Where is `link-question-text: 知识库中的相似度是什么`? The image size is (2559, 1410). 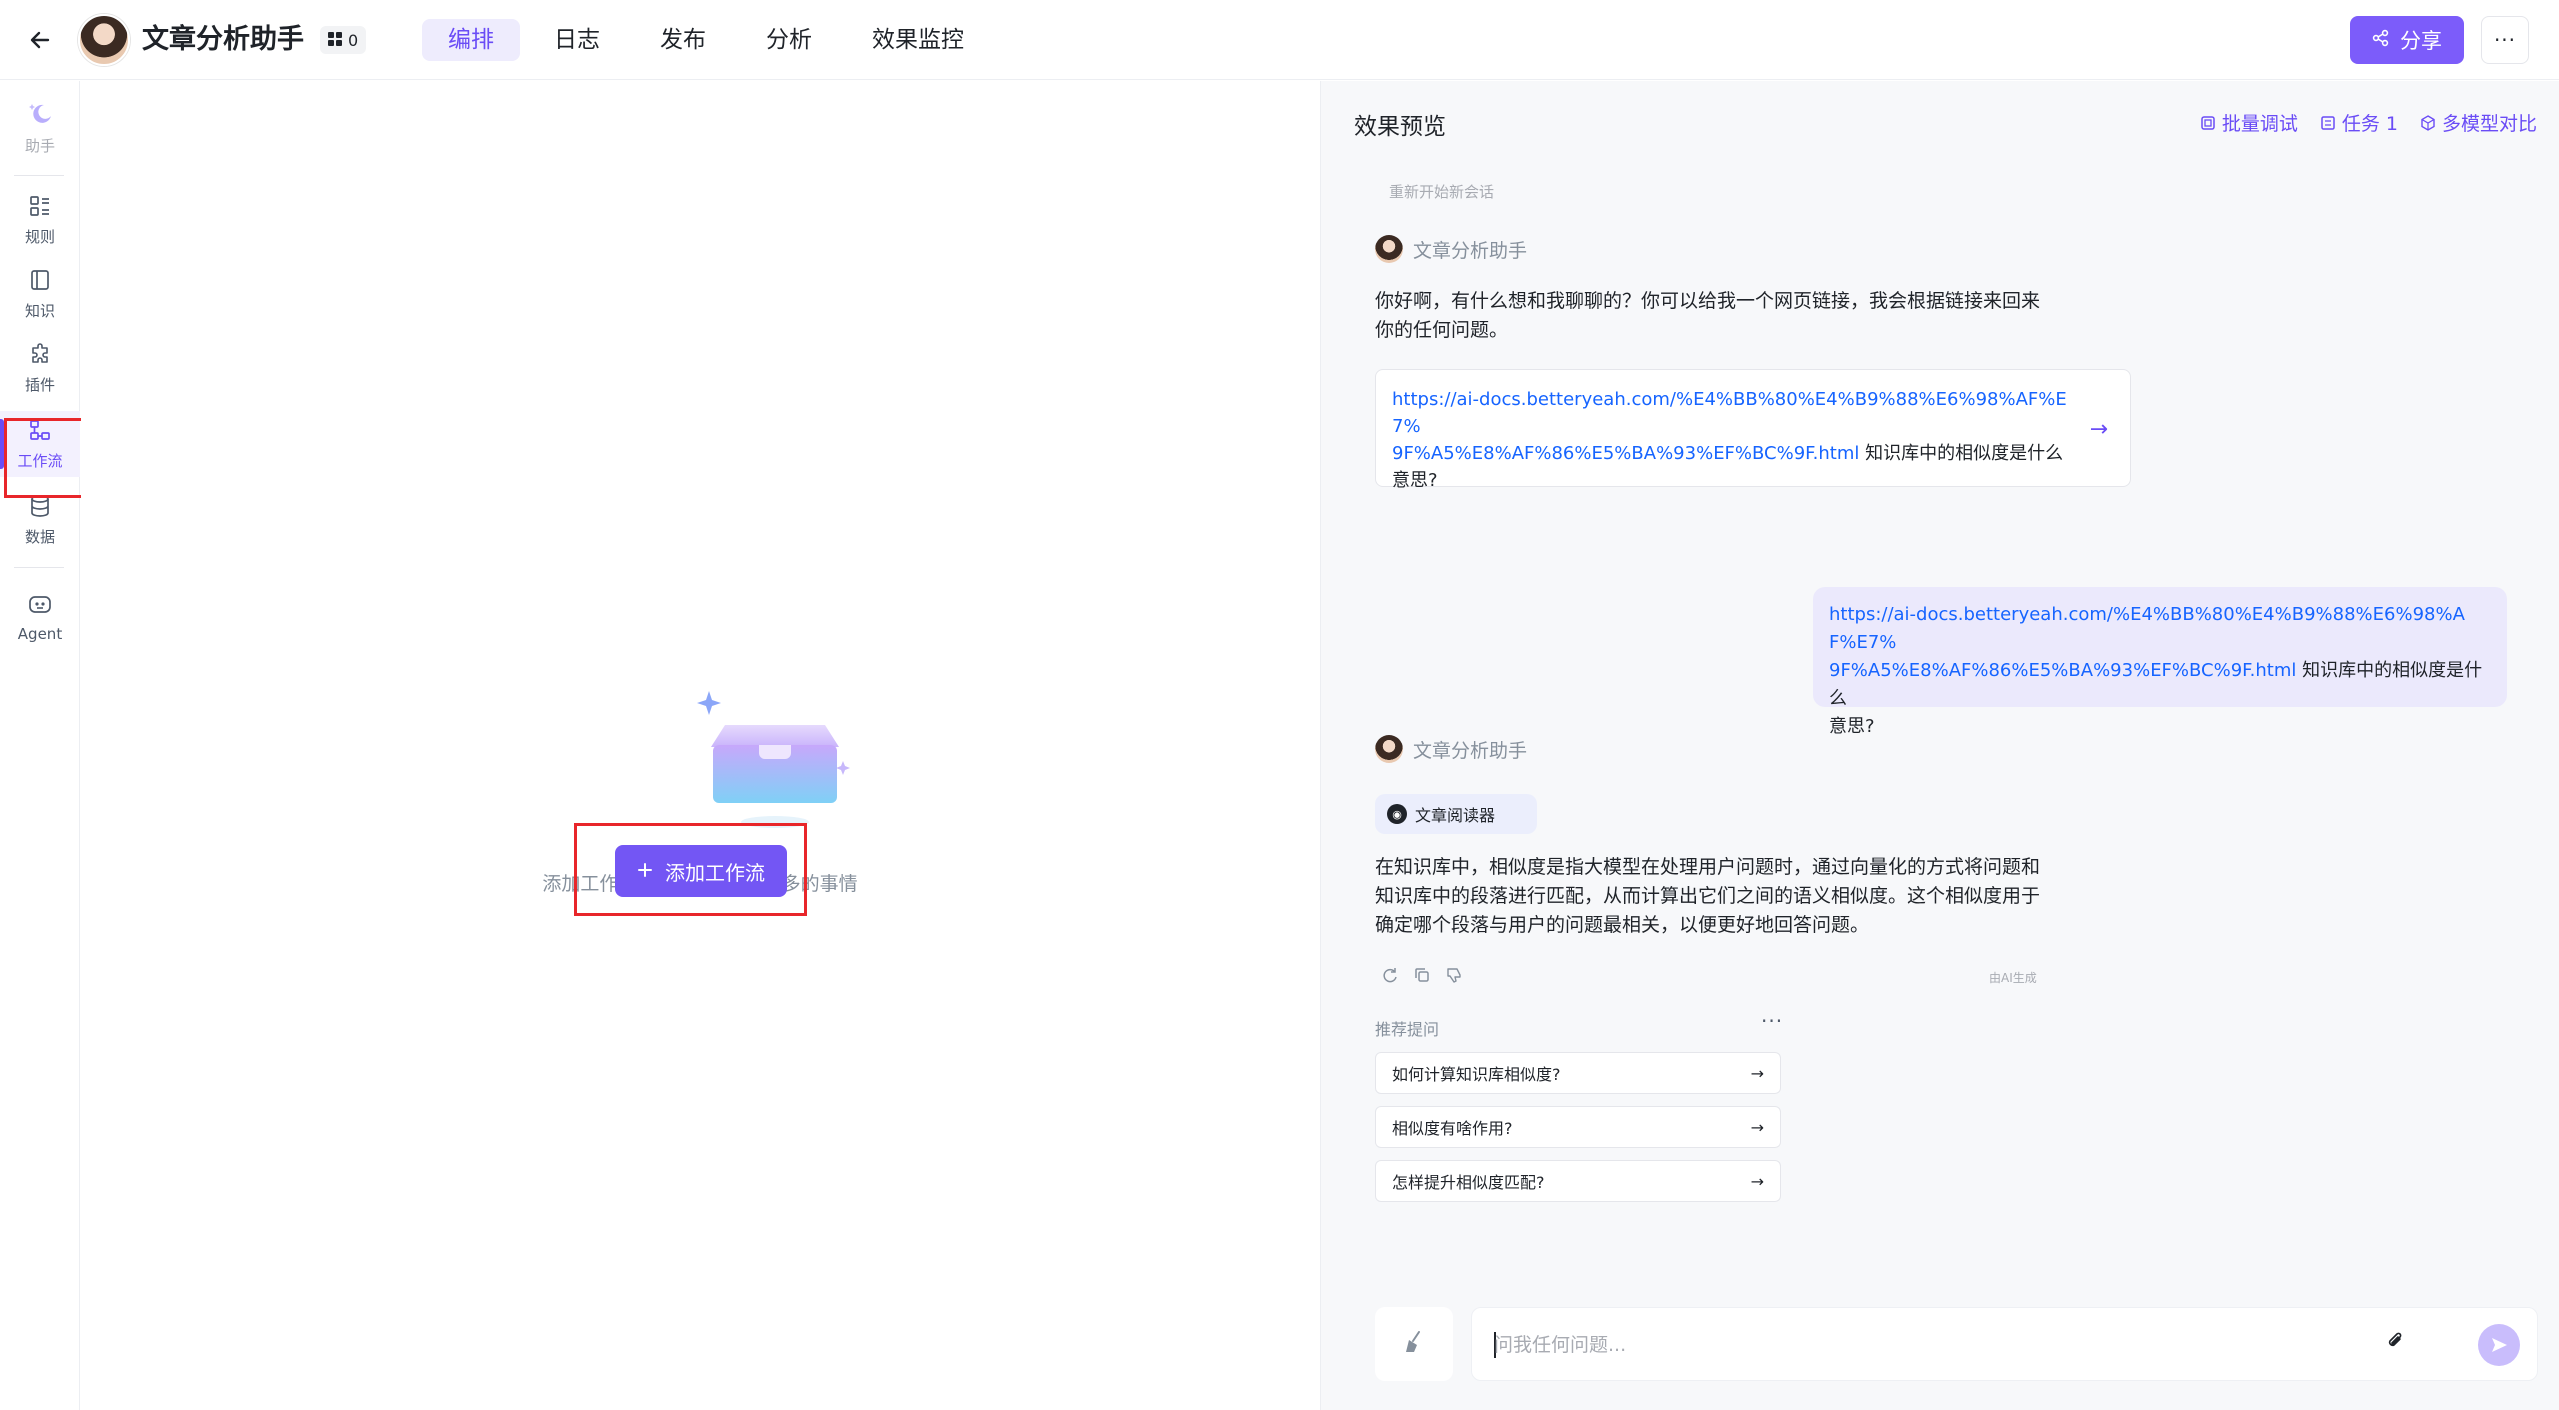
link-question-text: 知识库中的相似度是什么 is located at coordinates (1961, 453).